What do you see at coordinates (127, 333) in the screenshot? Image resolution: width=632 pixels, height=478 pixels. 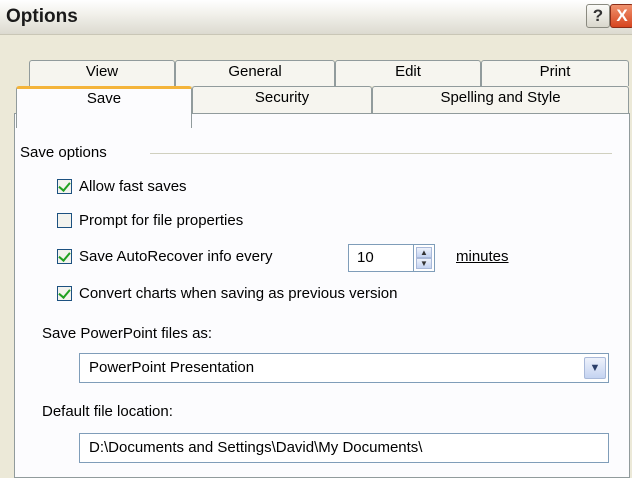 I see `save-as-label: Save PowerPoint files as:` at bounding box center [127, 333].